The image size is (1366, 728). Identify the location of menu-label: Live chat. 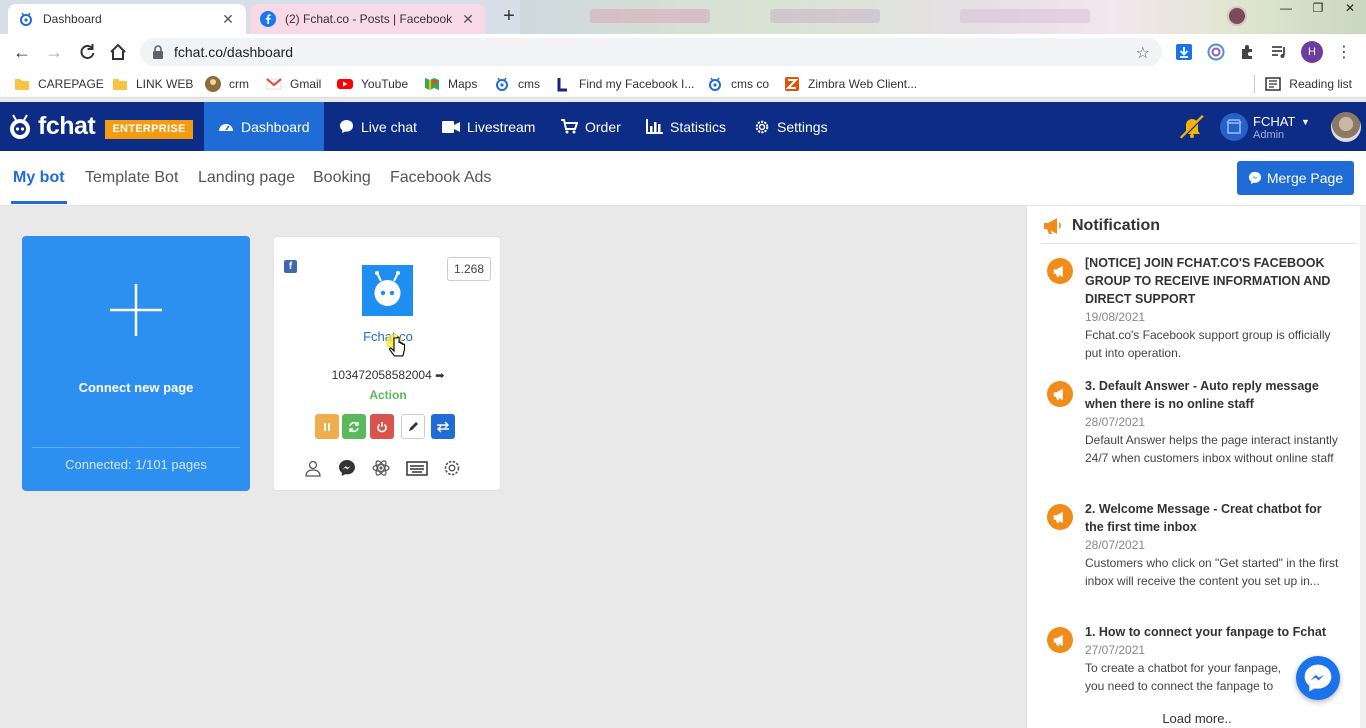
(389, 126).